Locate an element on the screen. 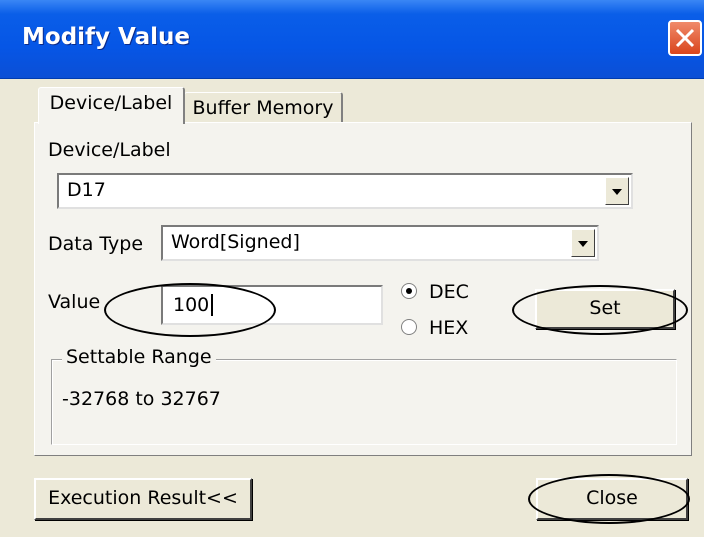 This screenshot has width=704, height=537. device-label-dropdown-button is located at coordinates (617, 191).